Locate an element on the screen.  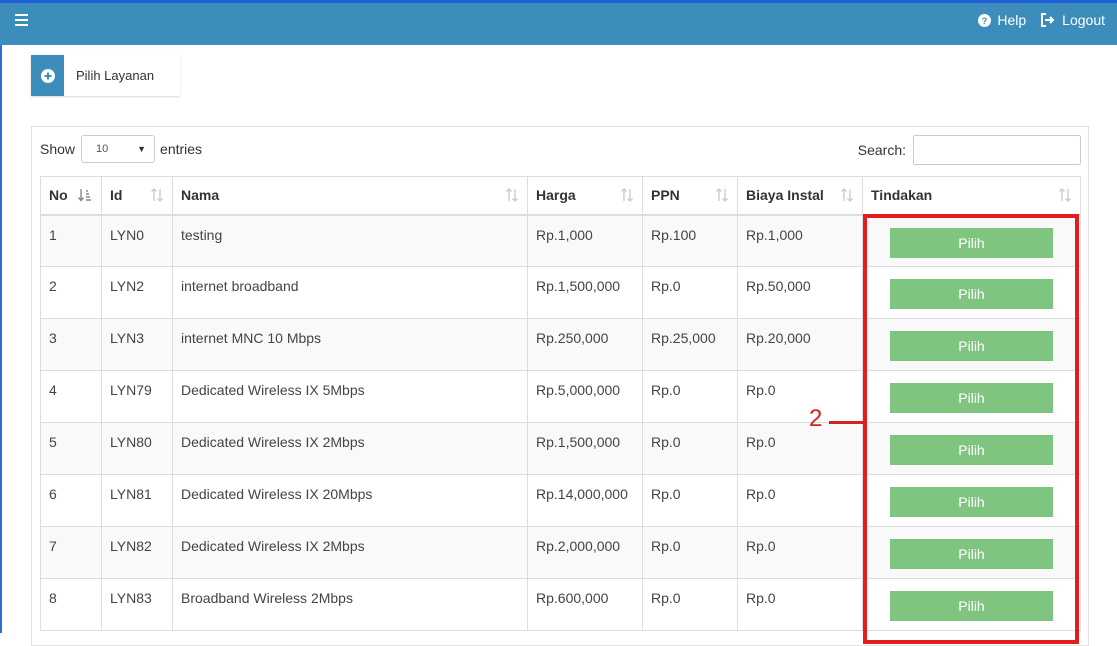
col-header-nama: Nama is located at coordinates (350, 196).